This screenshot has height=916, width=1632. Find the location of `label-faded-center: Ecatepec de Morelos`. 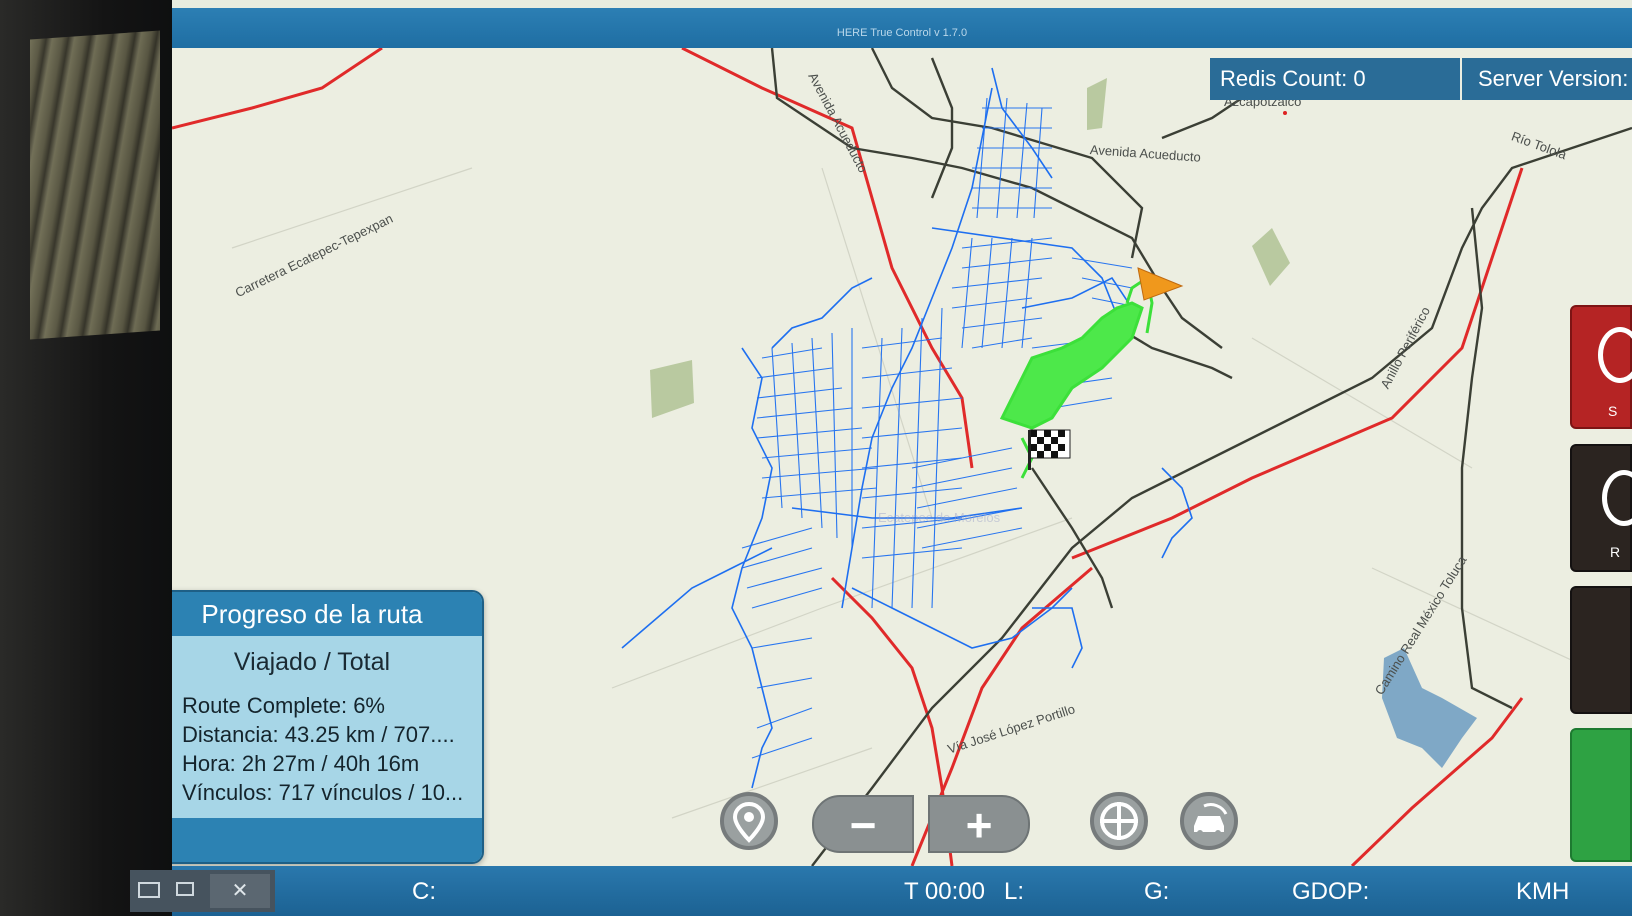

label-faded-center: Ecatepec de Morelos is located at coordinates (939, 517).